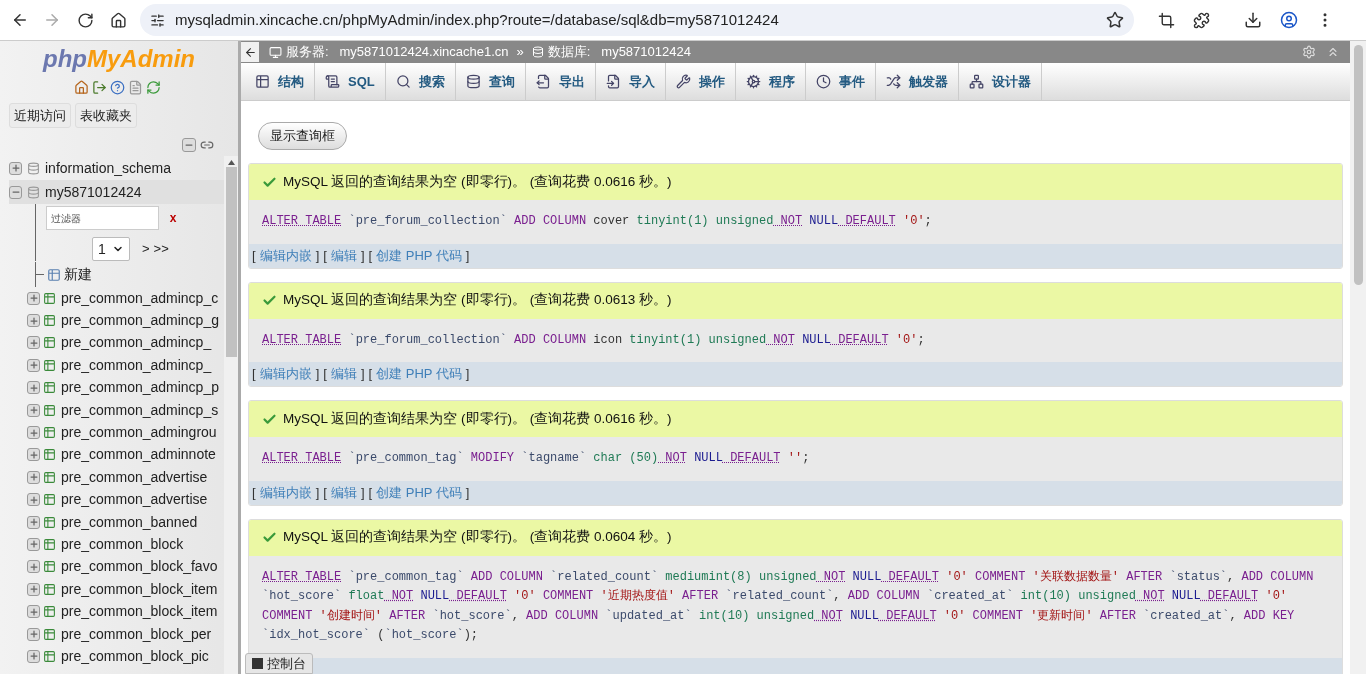  Describe the element at coordinates (140, 321) in the screenshot. I see `table-name: pre_common_admincp_g` at that location.